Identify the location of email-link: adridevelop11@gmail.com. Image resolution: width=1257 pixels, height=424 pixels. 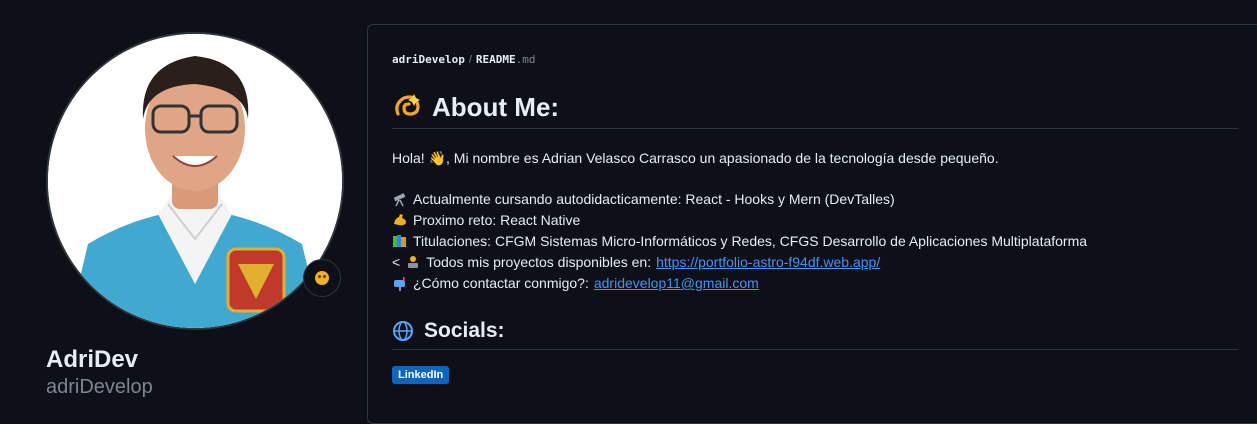
(676, 283).